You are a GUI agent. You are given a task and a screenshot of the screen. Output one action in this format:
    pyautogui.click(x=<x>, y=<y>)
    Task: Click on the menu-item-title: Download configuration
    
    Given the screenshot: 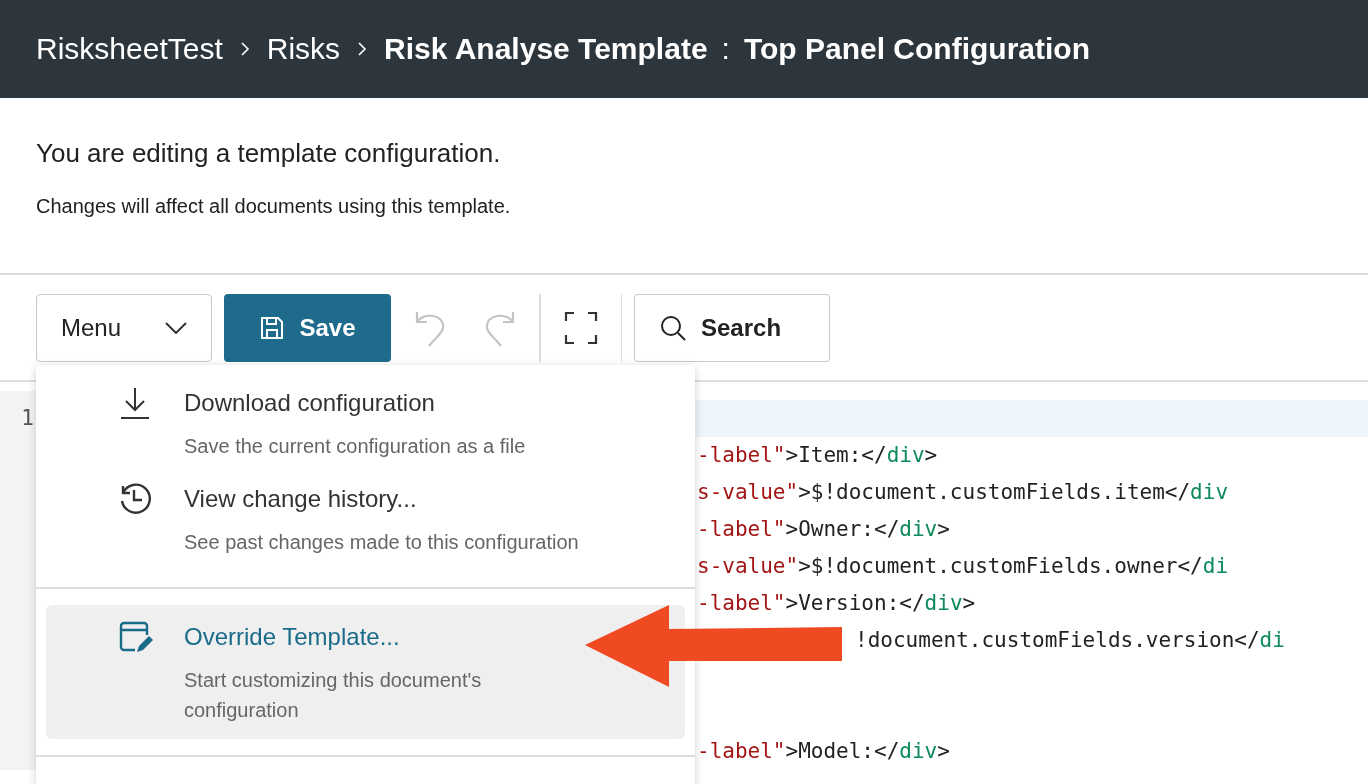 What is the action you would take?
    pyautogui.click(x=310, y=403)
    